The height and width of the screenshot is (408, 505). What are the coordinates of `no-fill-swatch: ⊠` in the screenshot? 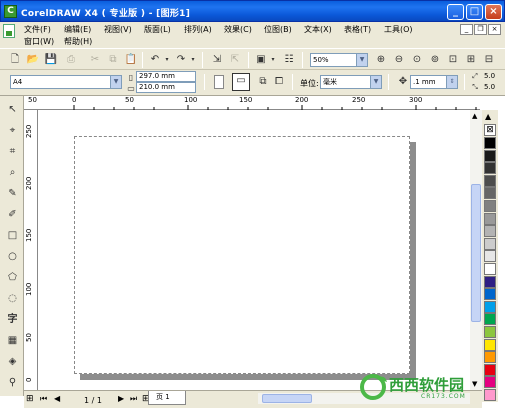 It's located at (490, 130).